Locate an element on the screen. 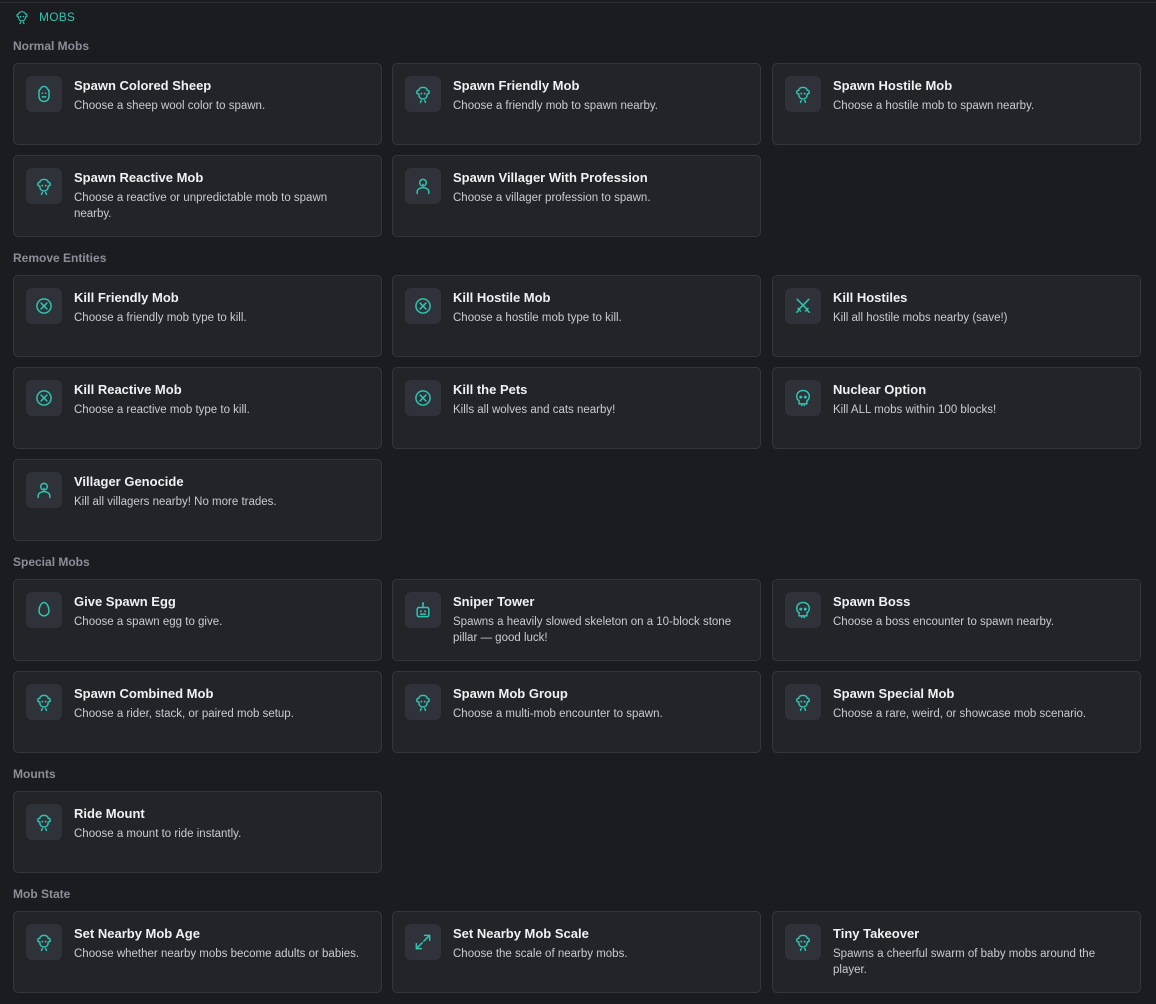 The height and width of the screenshot is (1004, 1156). card-title: Spawn Villager With Profession is located at coordinates (550, 177).